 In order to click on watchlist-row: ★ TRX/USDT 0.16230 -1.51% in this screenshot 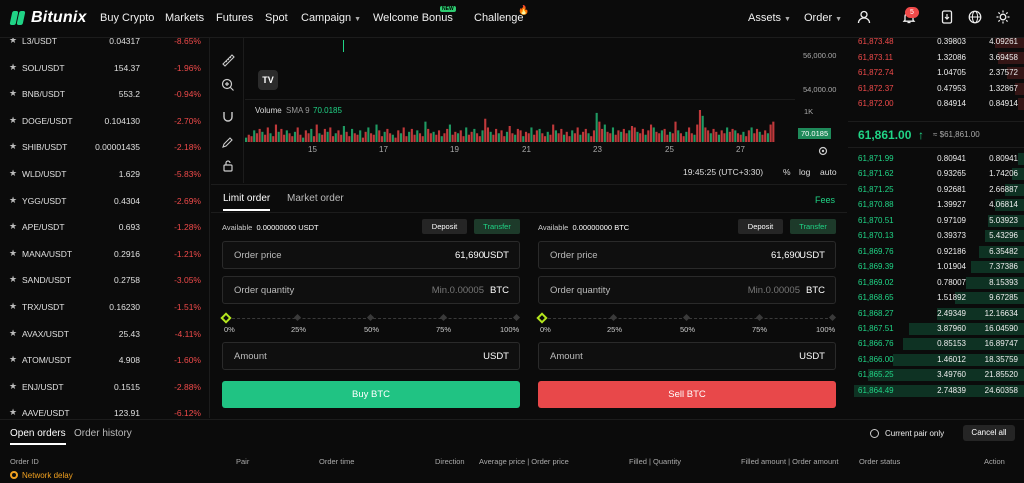, I will do `click(104, 308)`.